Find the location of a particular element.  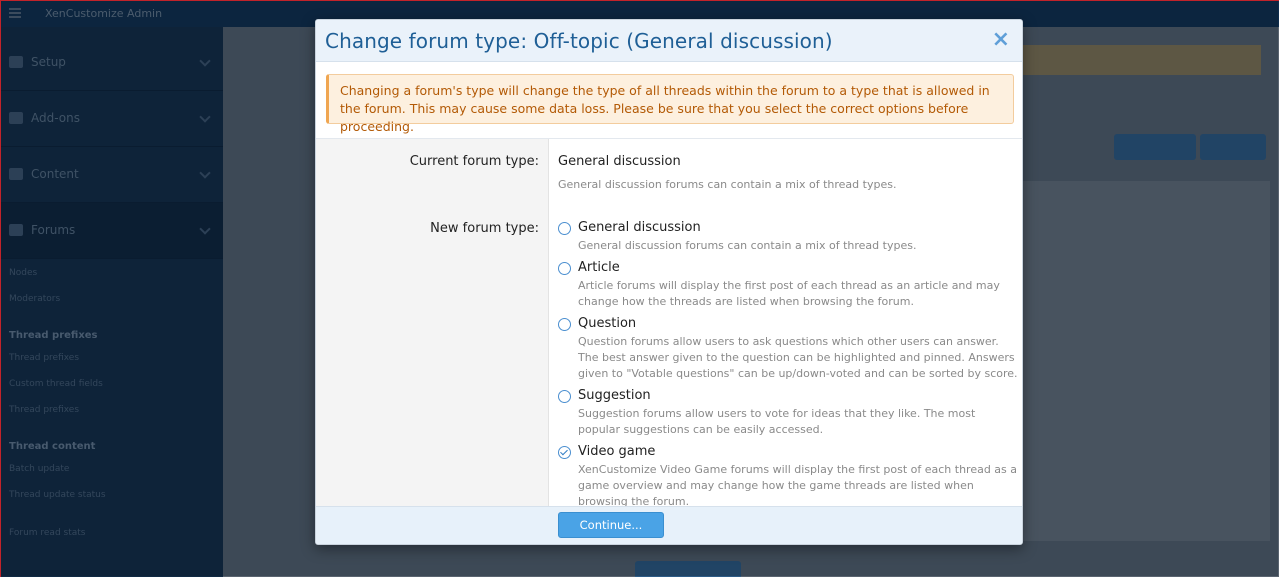

option-label: Video game is located at coordinates (616, 451).